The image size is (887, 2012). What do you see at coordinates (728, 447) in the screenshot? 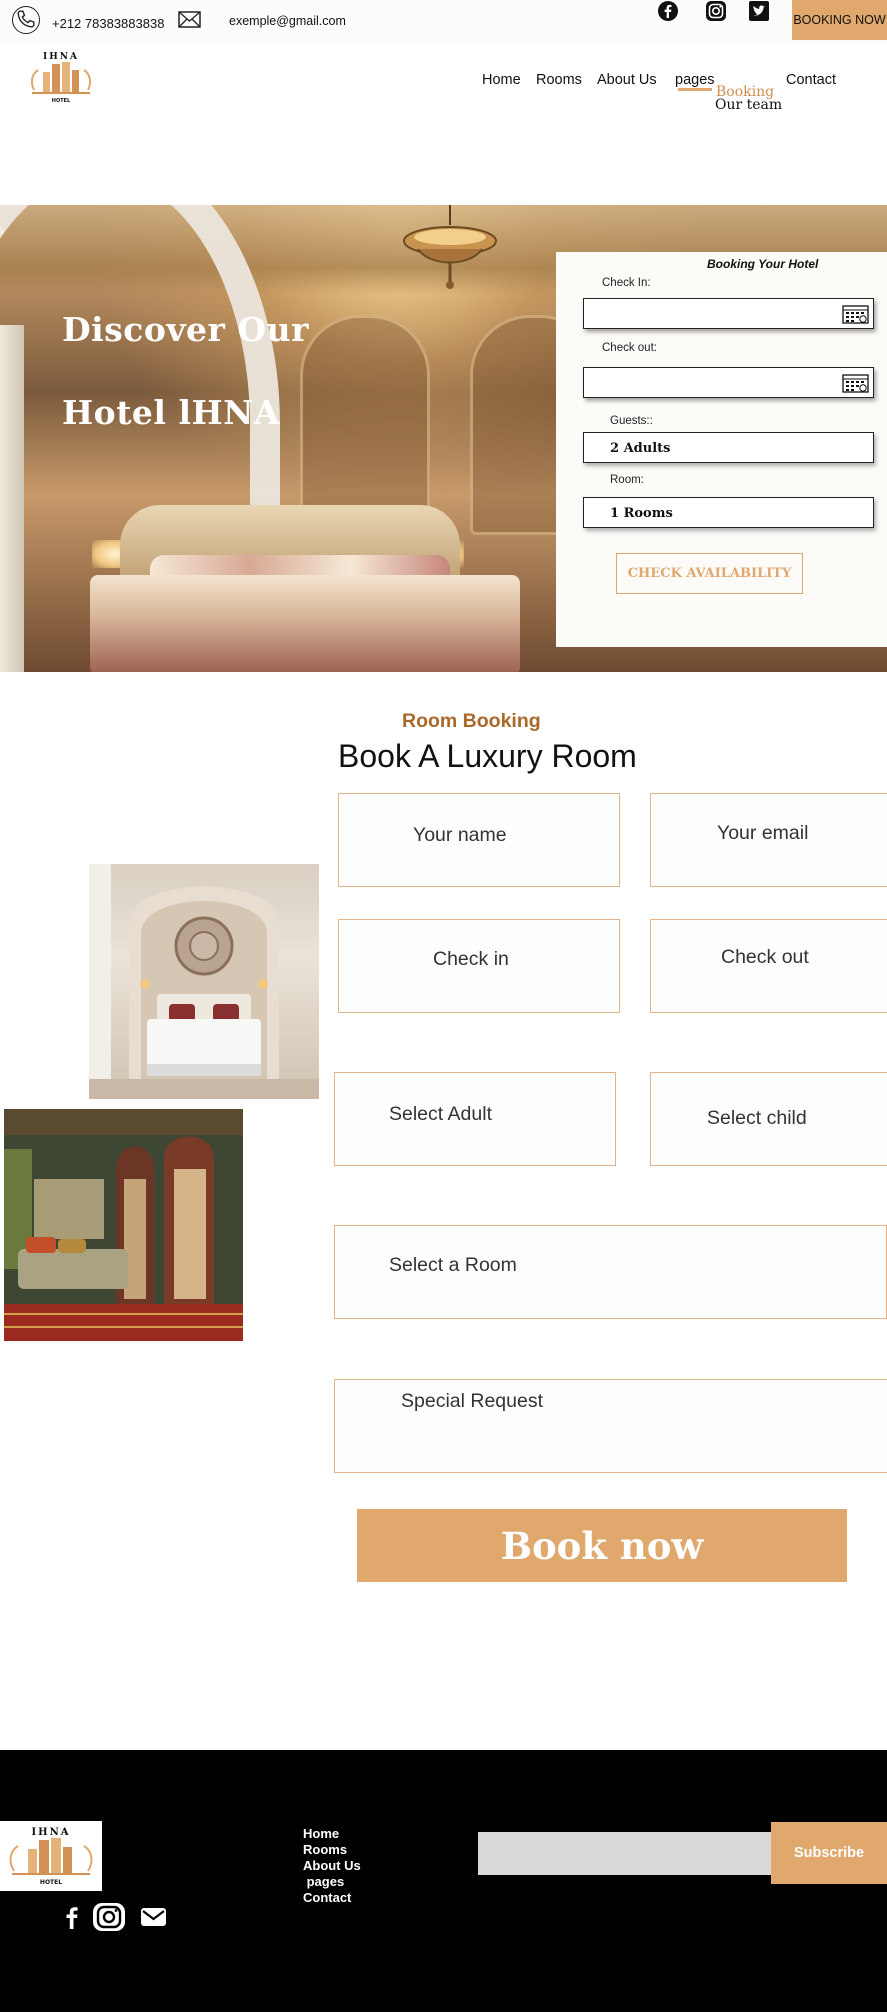
I see `guests-select: 2 Adults` at bounding box center [728, 447].